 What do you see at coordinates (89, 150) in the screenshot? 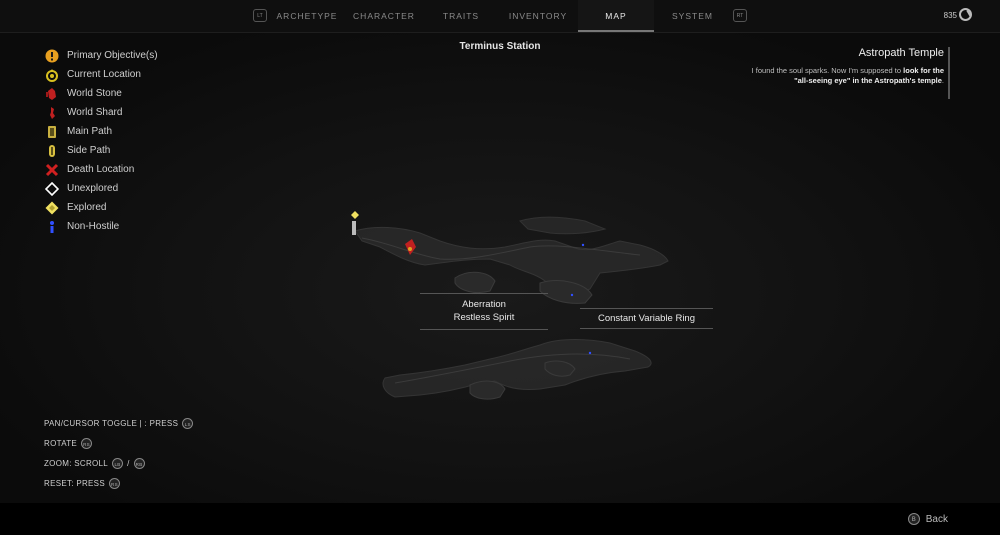
I see `legend-label: Side Path` at bounding box center [89, 150].